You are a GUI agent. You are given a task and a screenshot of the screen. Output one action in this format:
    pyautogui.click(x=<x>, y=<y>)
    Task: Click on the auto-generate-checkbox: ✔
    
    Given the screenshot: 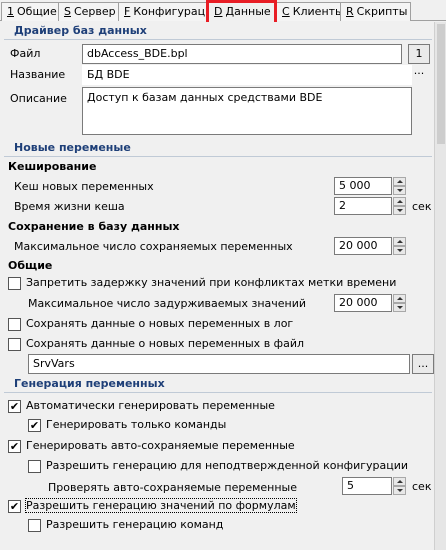 What is the action you would take?
    pyautogui.click(x=14, y=406)
    